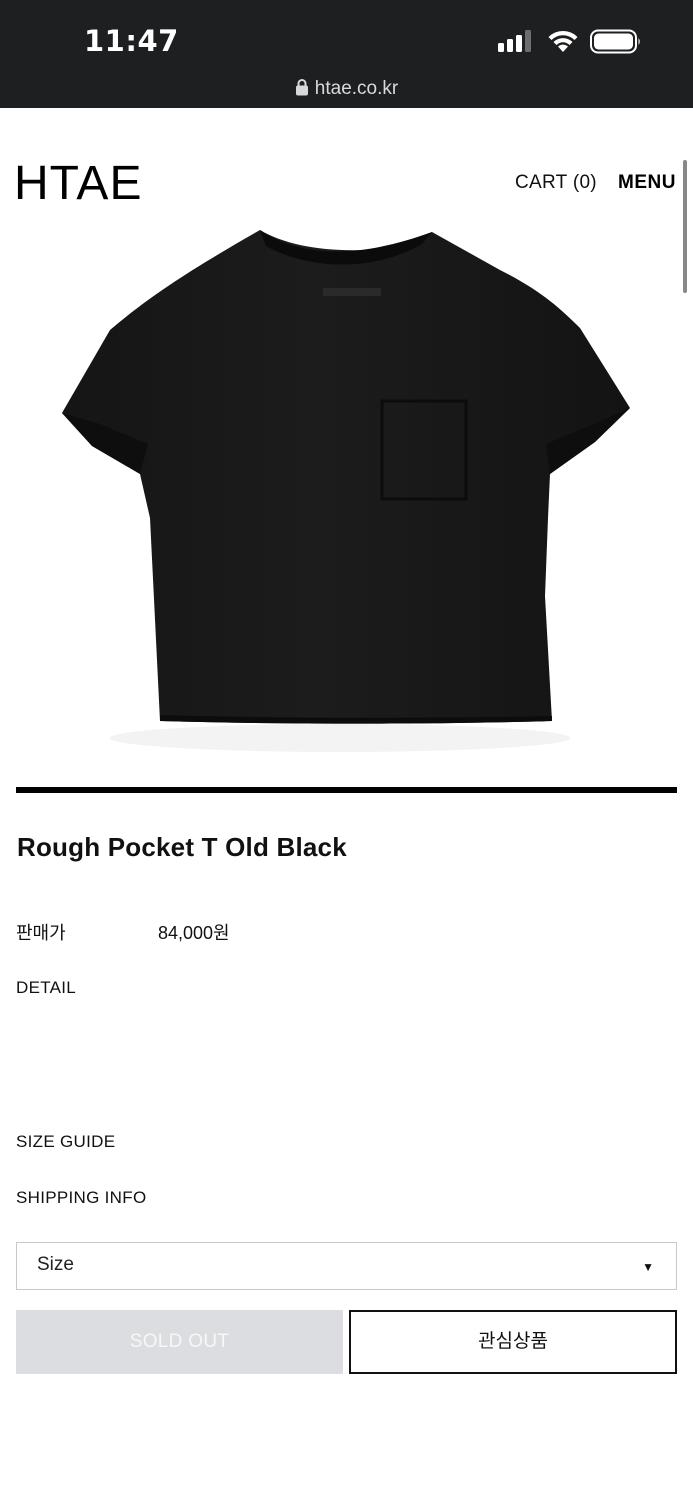 The image size is (693, 1500). I want to click on wishlist-button: 관심상품, so click(513, 1342).